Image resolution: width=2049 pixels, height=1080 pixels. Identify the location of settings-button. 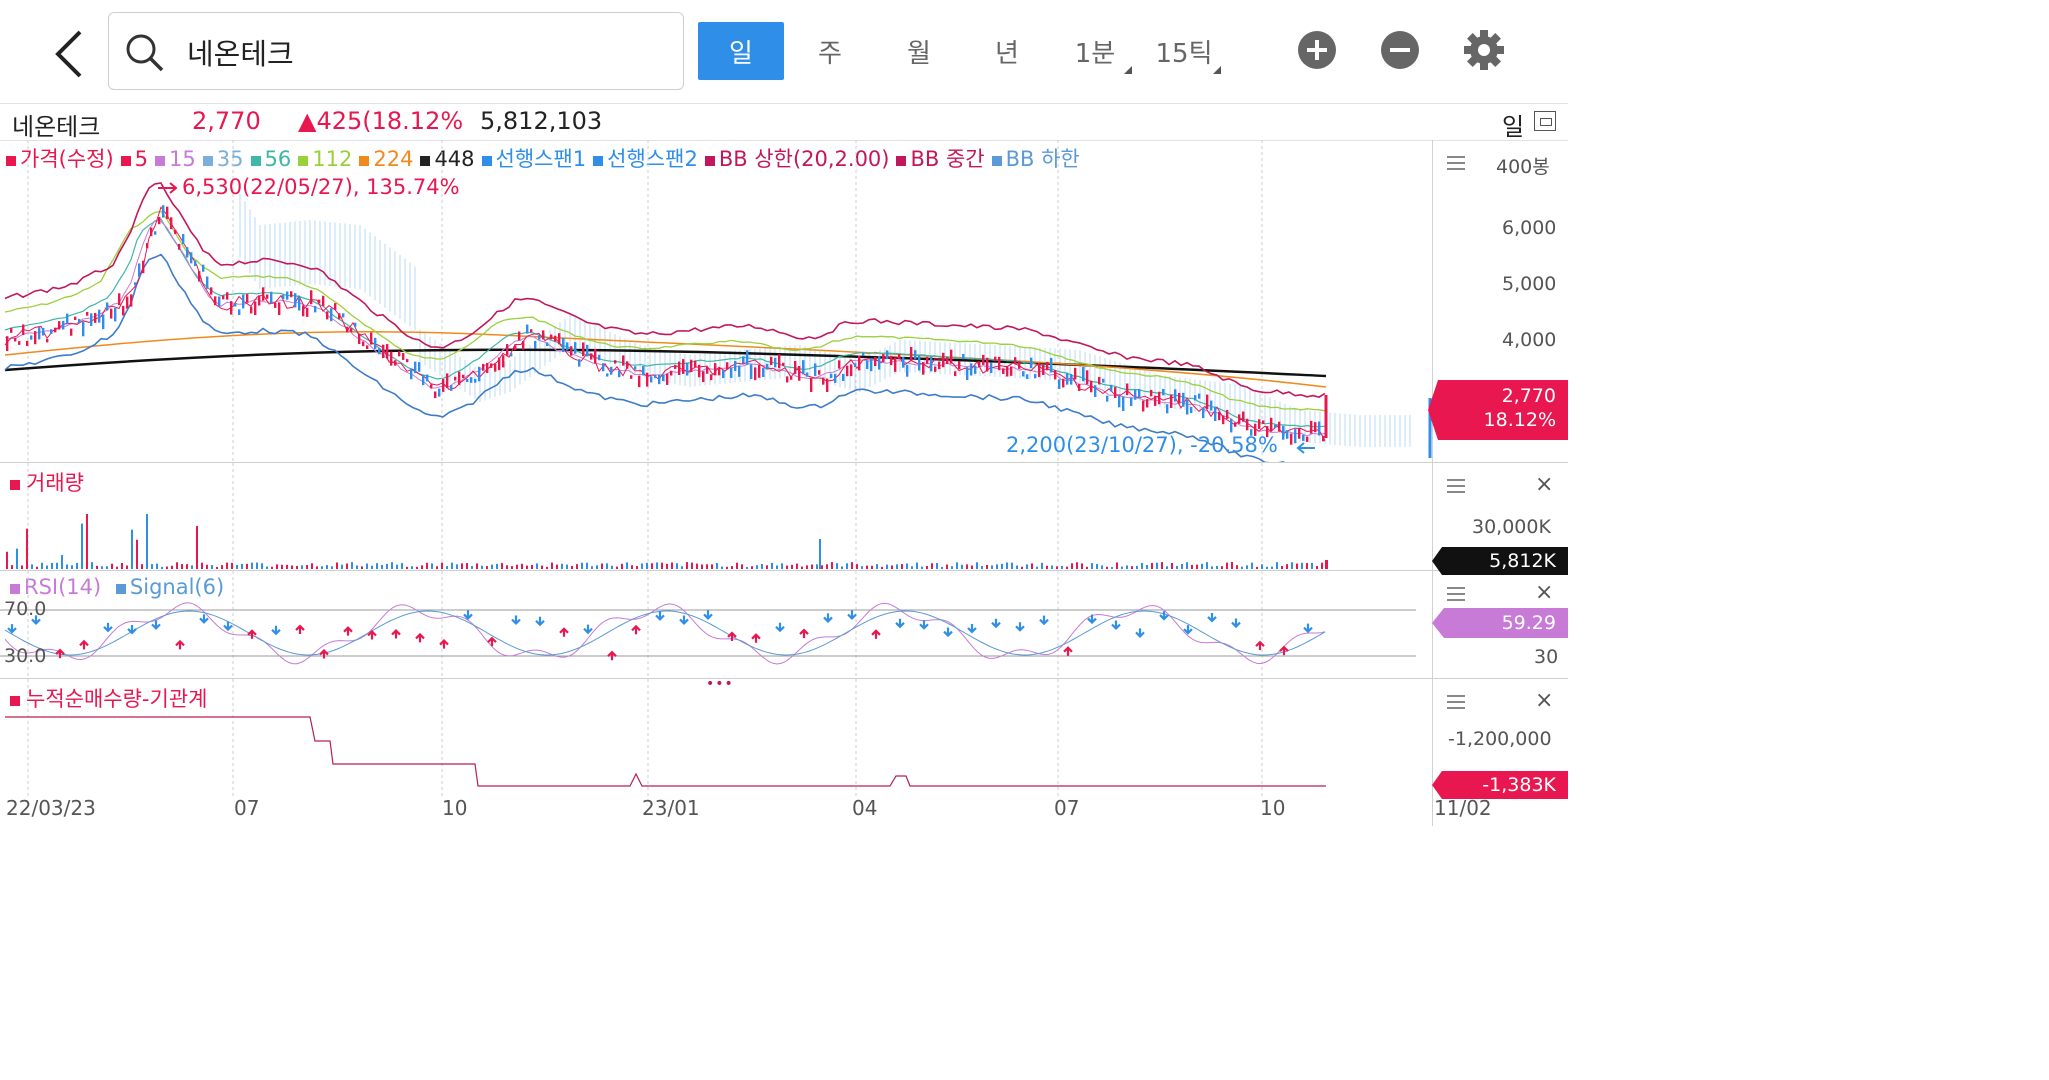
(1484, 50).